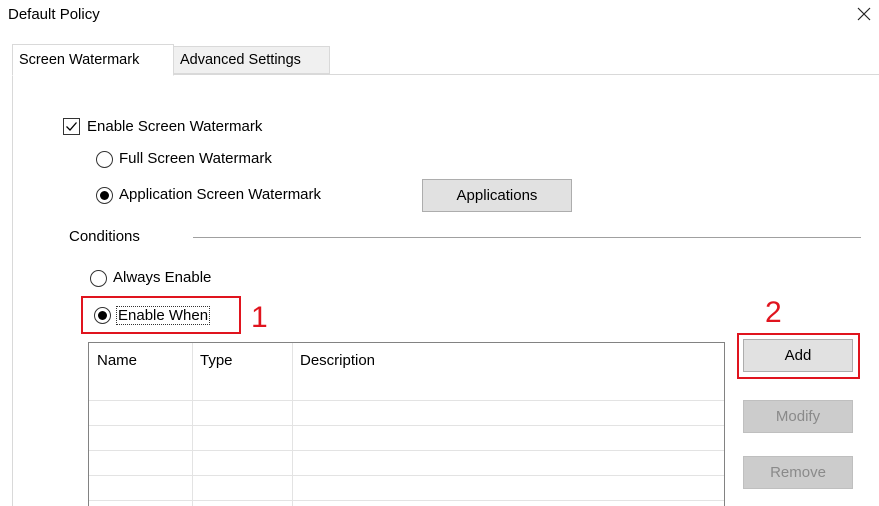  I want to click on app-screen-watermark-label: Application Screen Watermark, so click(220, 195).